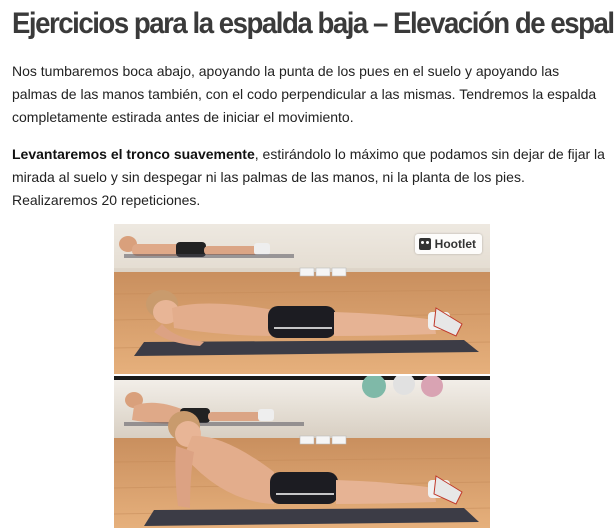 This screenshot has width=614, height=528. I want to click on hootlet-share-button: Hootlet, so click(448, 244).